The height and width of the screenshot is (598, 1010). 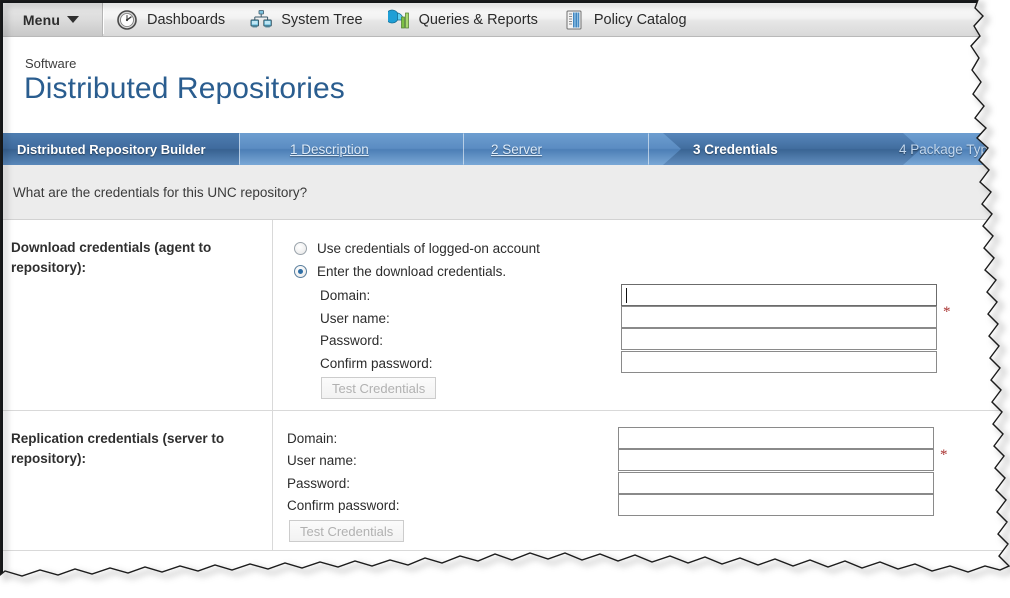 I want to click on window-left-border, so click(x=1, y=287).